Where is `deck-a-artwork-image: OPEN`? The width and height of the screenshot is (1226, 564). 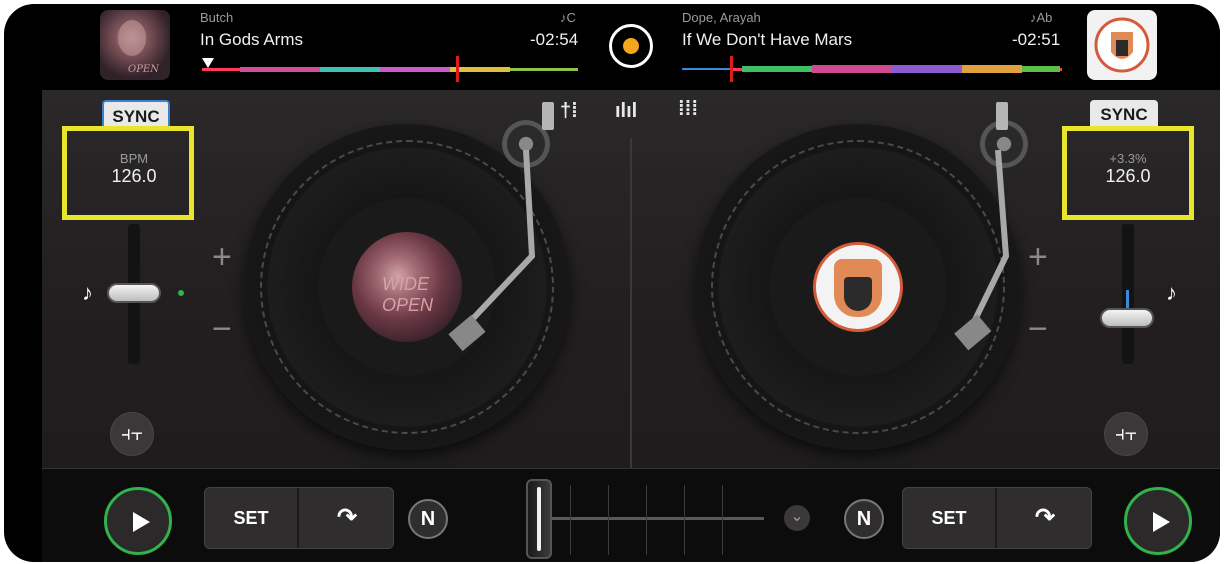
deck-a-artwork-image: OPEN is located at coordinates (139, 47).